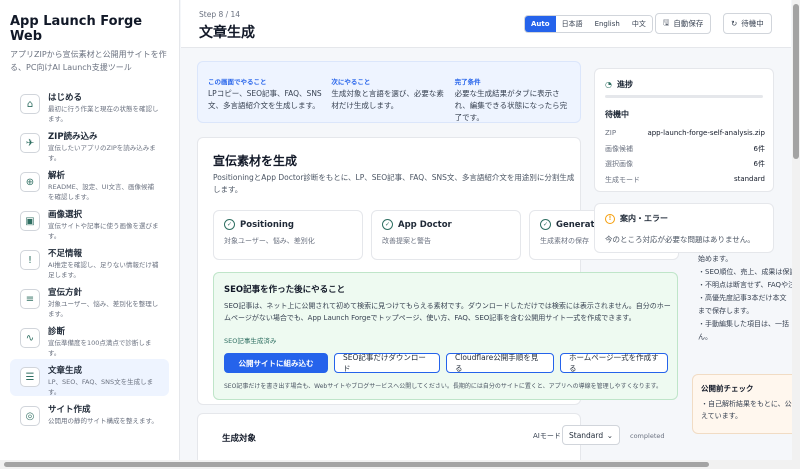 Image resolution: width=800 pixels, height=469 pixels. I want to click on notice-body: 今のところ対応が必要な問題はありません。, so click(680, 239).